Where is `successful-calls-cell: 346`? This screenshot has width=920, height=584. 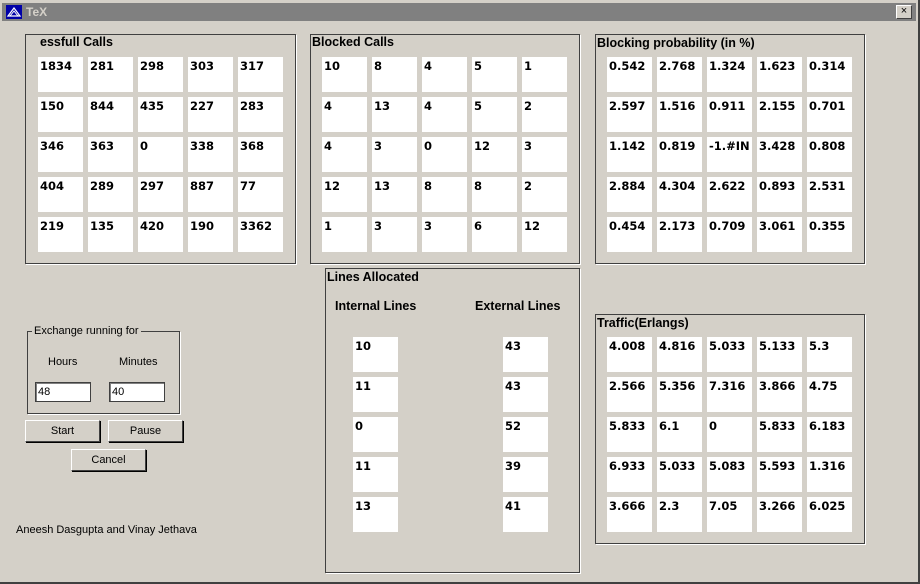 successful-calls-cell: 346 is located at coordinates (60, 154).